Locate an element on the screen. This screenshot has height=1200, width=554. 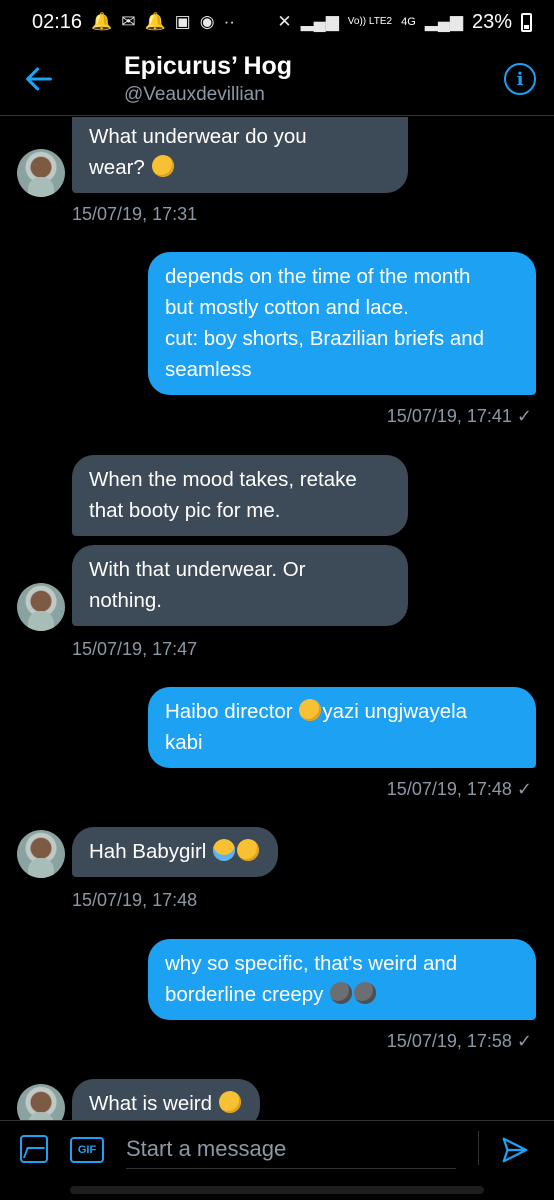
message-timestamp: 15/07/19, 17:58 ✓ is located at coordinates (459, 1041).